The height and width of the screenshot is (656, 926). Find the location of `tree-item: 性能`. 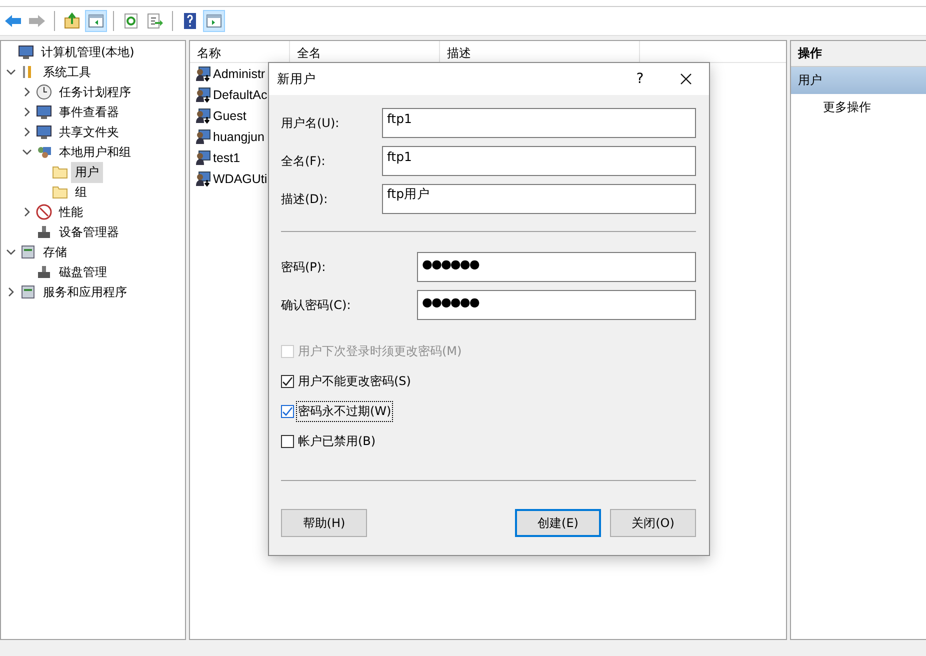

tree-item: 性能 is located at coordinates (71, 212).